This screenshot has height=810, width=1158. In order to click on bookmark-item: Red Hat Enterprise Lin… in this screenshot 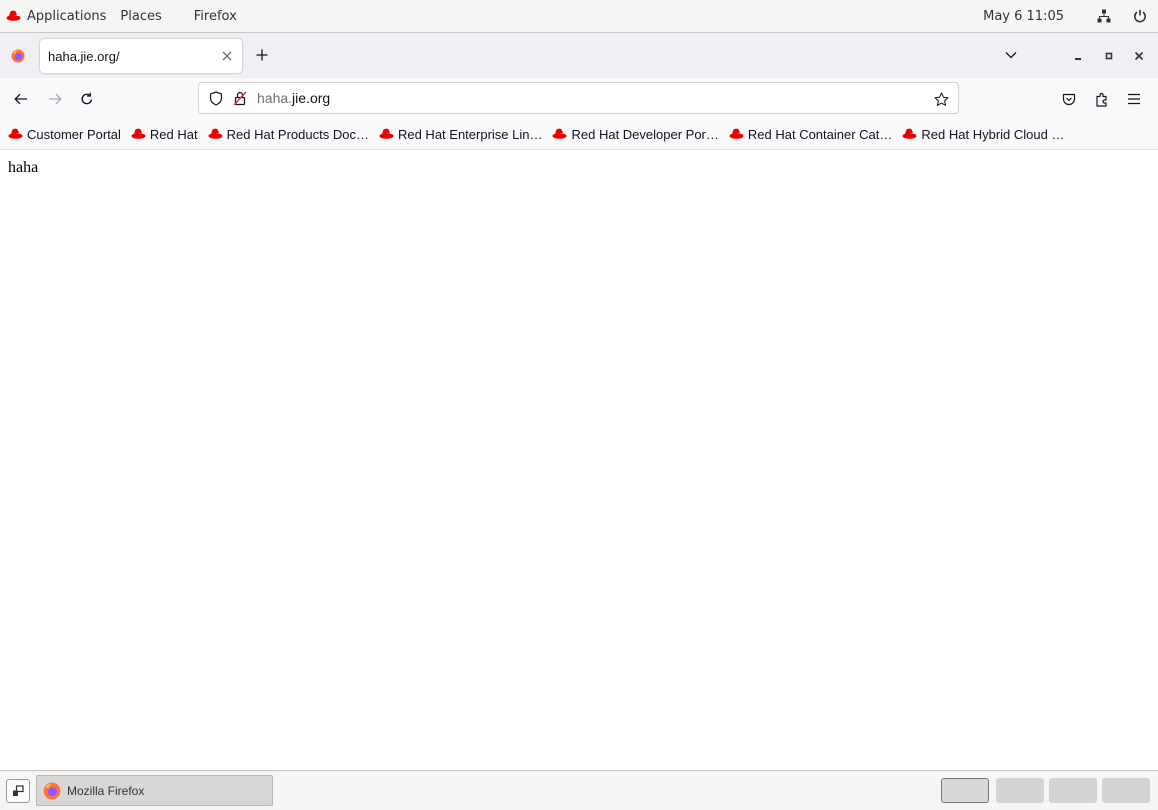, I will do `click(461, 134)`.